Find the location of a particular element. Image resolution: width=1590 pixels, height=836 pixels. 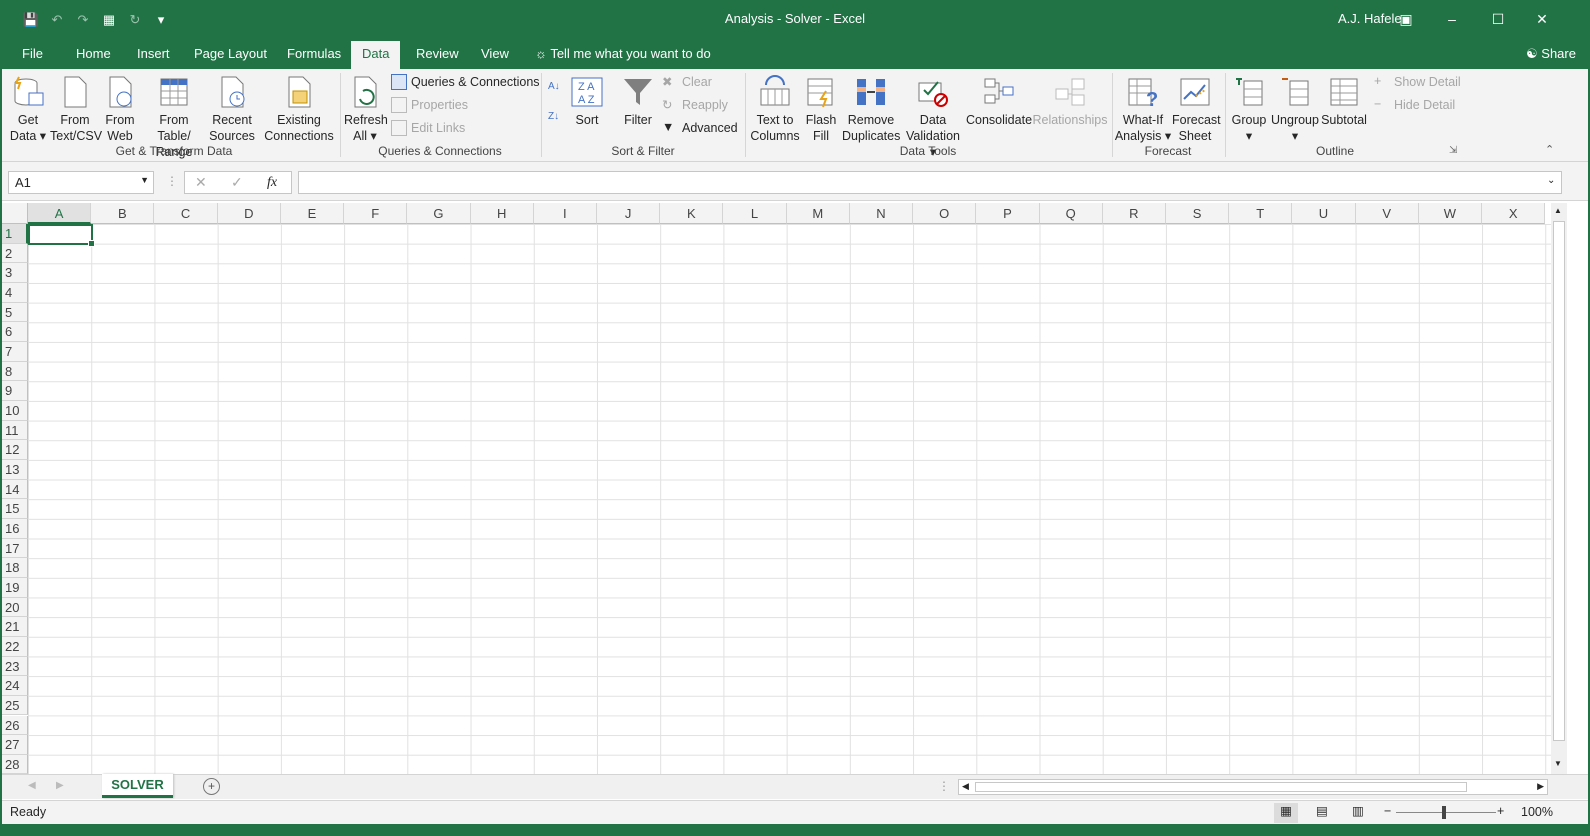

prev-sheet-icon: ◀ is located at coordinates (32, 785).